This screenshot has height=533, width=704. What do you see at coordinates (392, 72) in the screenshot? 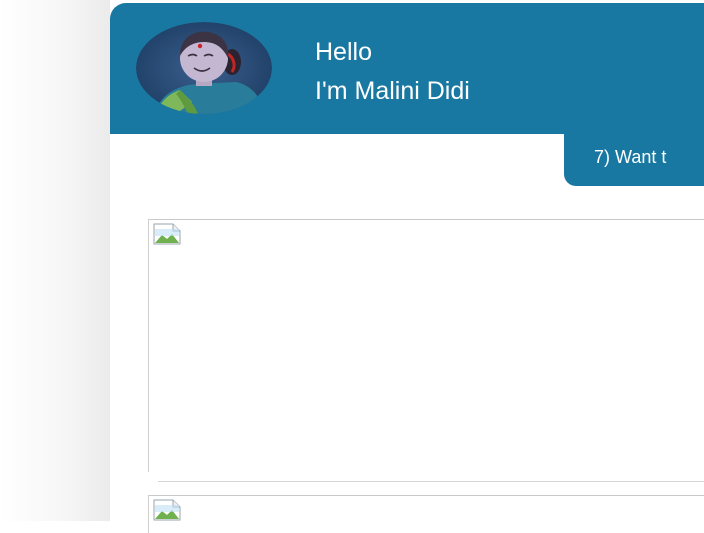
I see `greeting-text: Hello I'm Malini Didi` at bounding box center [392, 72].